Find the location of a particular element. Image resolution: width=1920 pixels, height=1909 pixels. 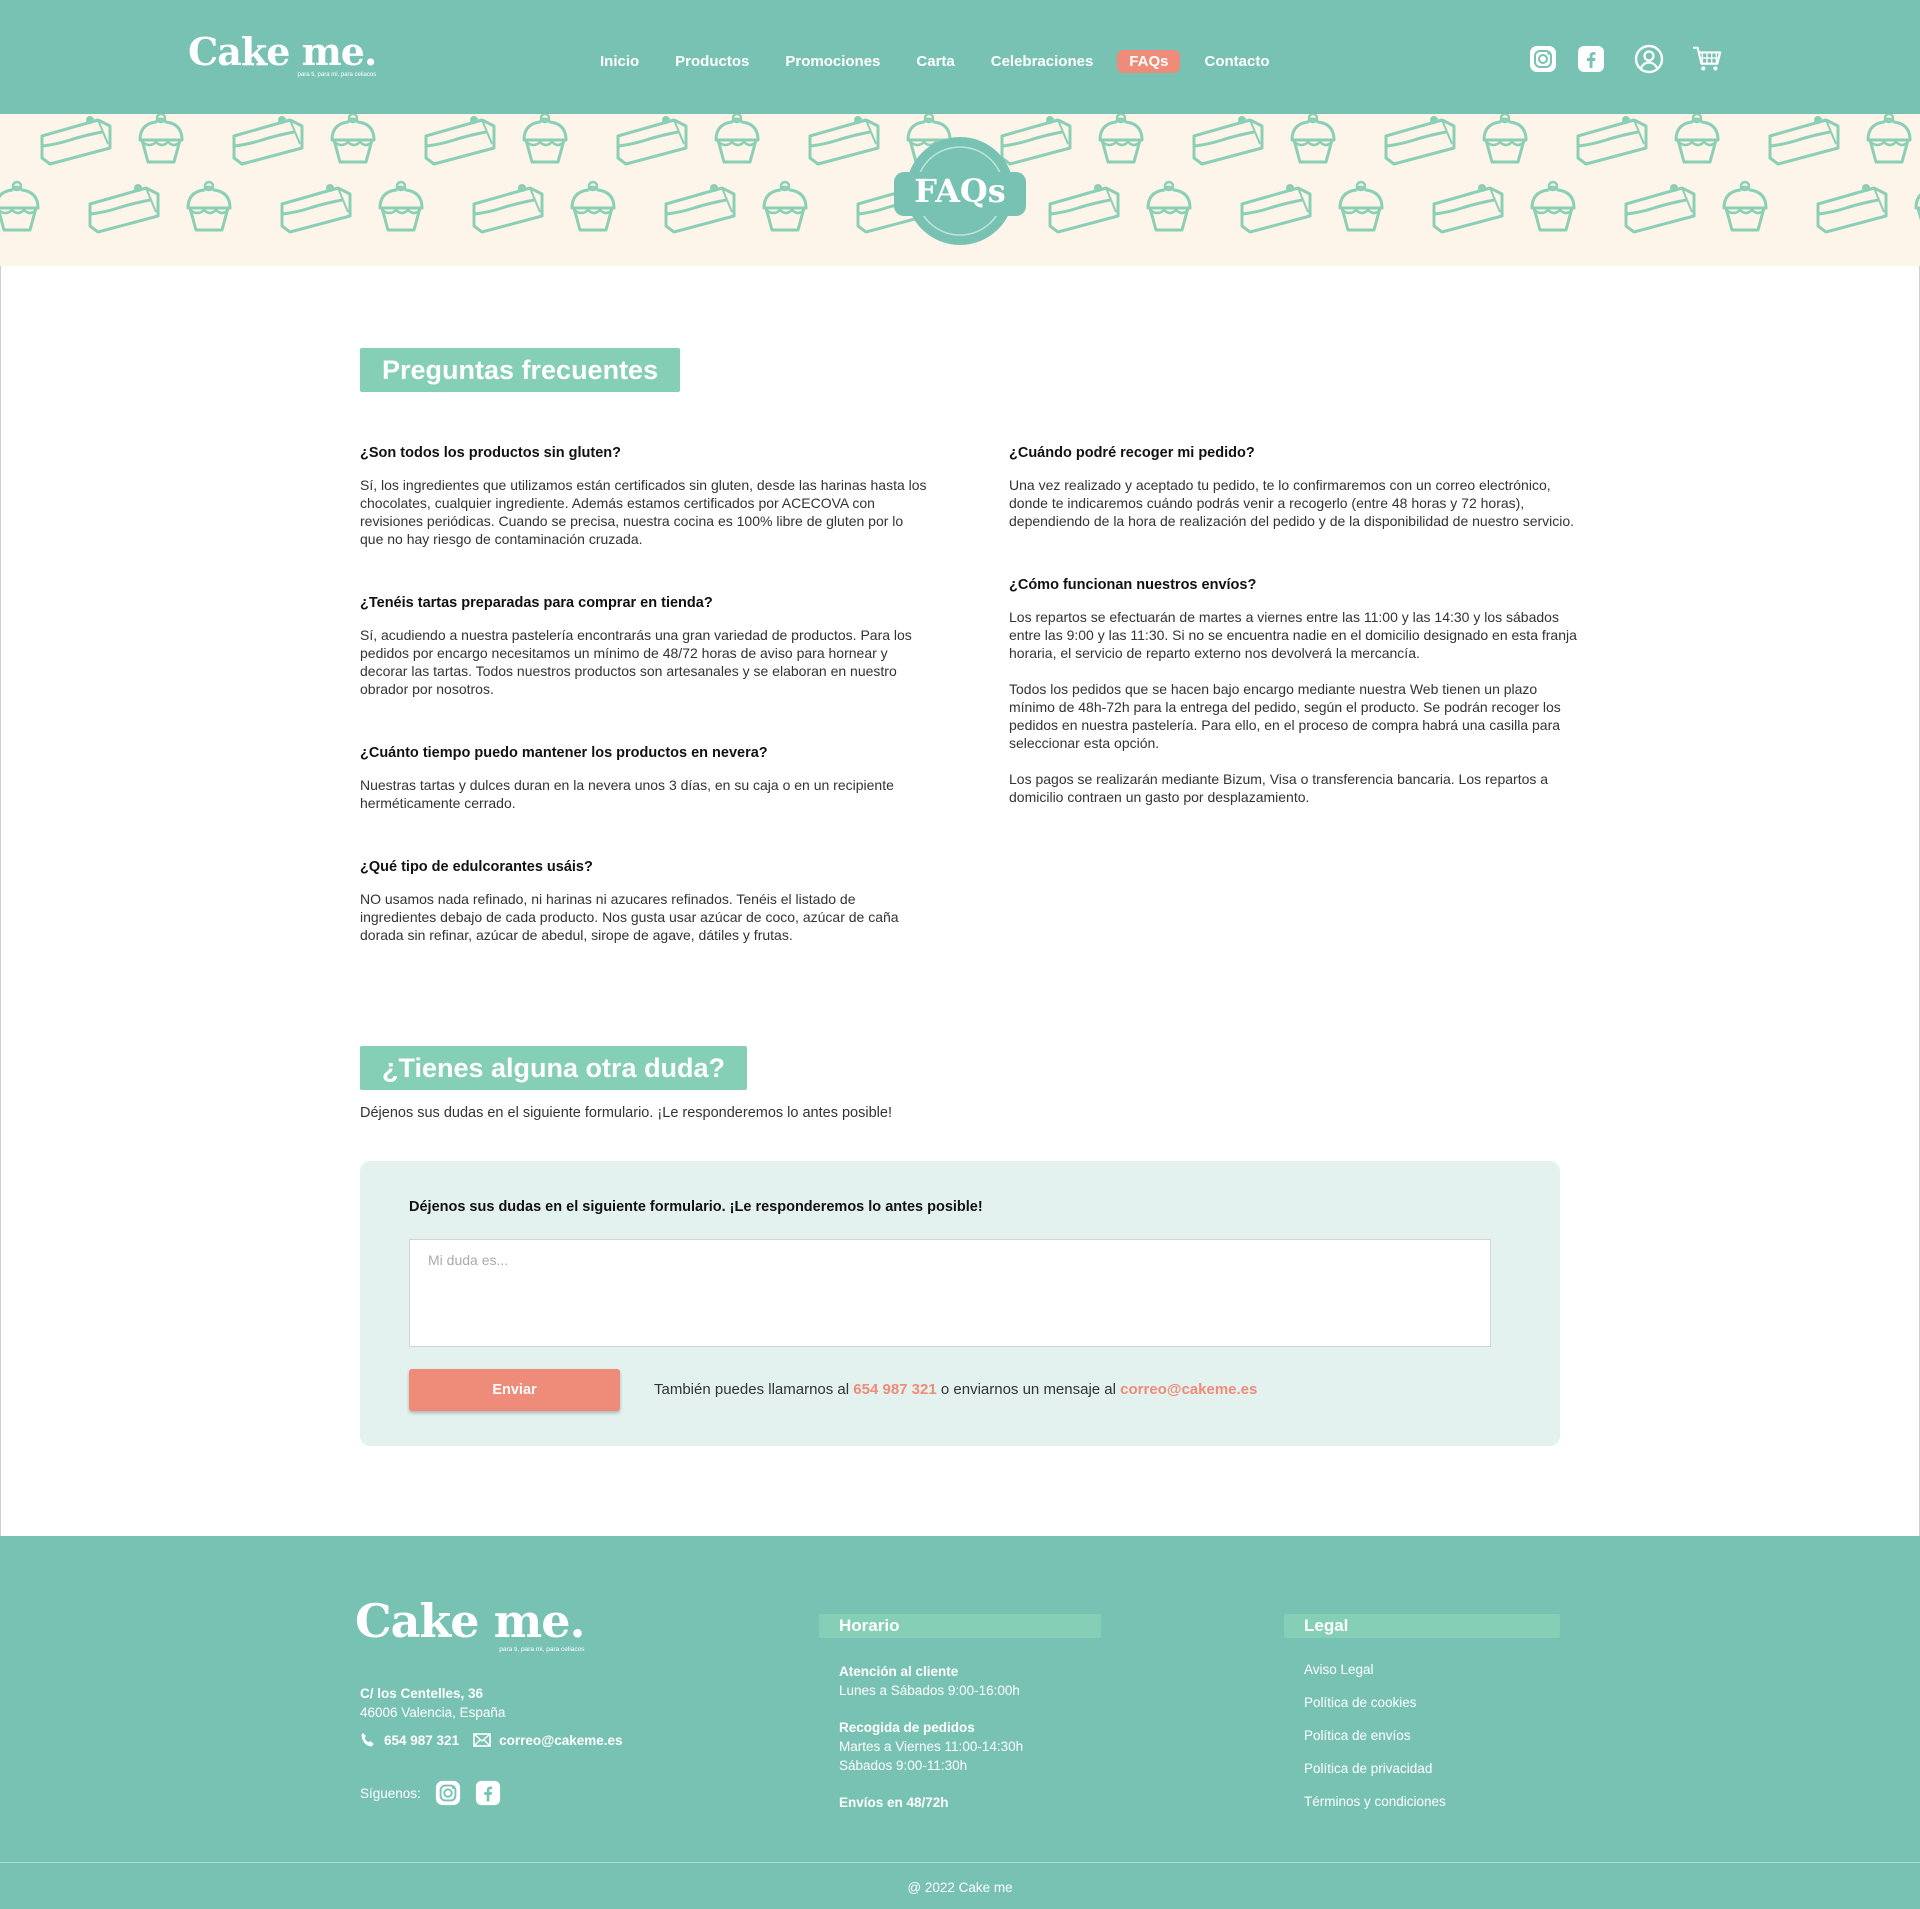

hours-group-title: Atención al cliente is located at coordinates (899, 1671).